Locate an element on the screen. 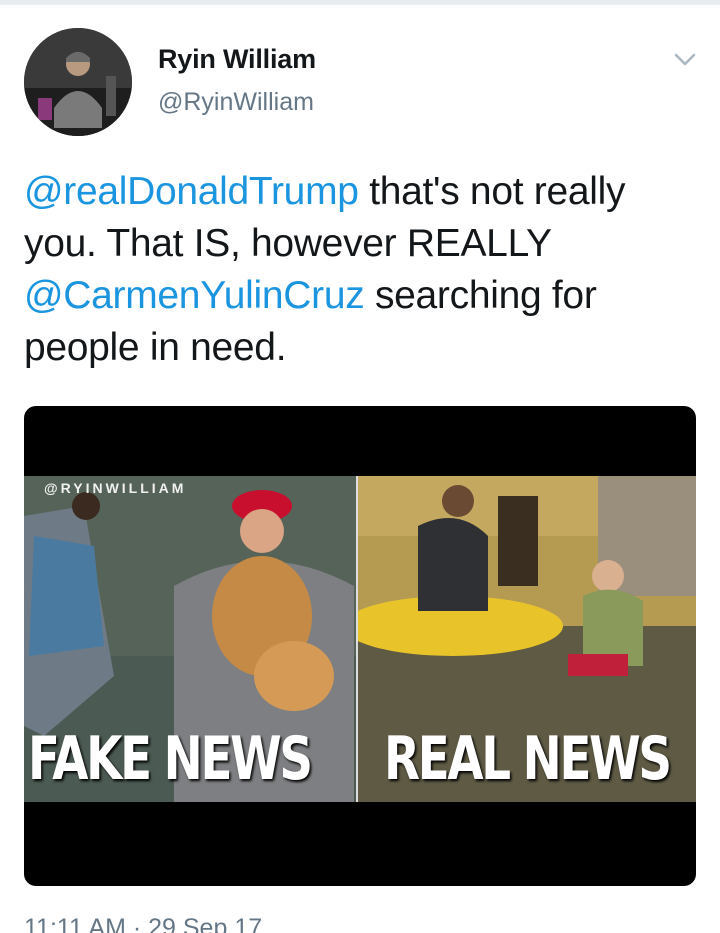  real-news-caption: REAL NEWS is located at coordinates (528, 759).